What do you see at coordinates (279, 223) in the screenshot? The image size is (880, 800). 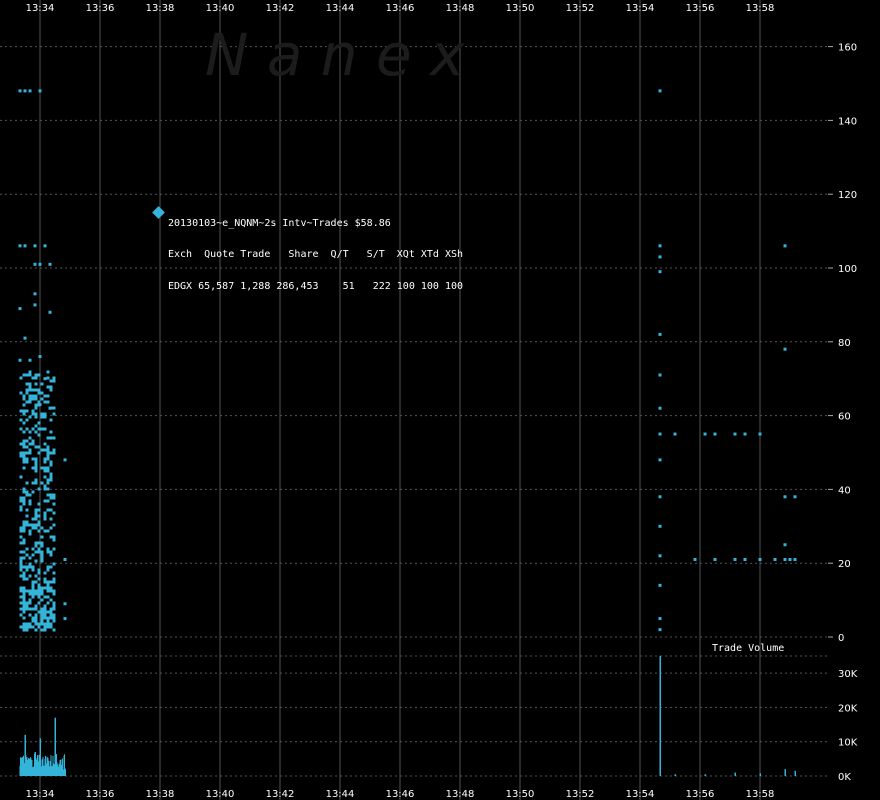 I see `info-title: 20130103~e_NQNM~2s Intv~Trades $58.86` at bounding box center [279, 223].